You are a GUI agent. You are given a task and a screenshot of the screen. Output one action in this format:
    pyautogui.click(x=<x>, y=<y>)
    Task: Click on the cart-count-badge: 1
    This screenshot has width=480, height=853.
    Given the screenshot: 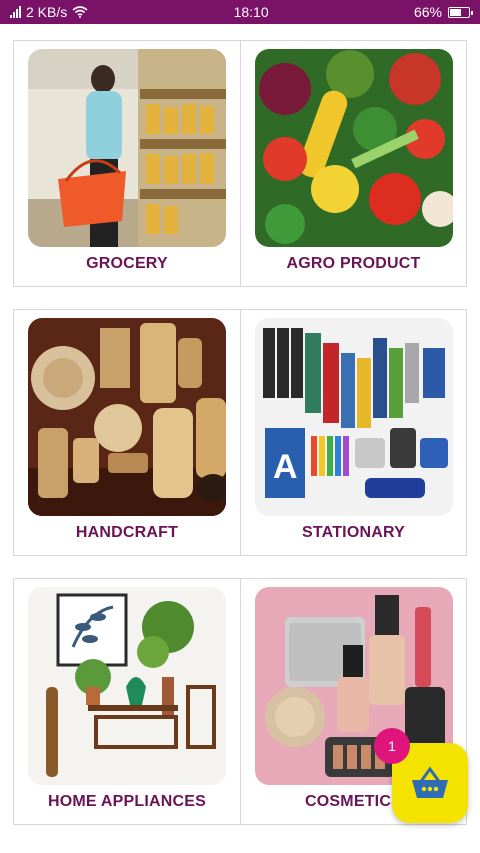 What is the action you would take?
    pyautogui.click(x=392, y=746)
    